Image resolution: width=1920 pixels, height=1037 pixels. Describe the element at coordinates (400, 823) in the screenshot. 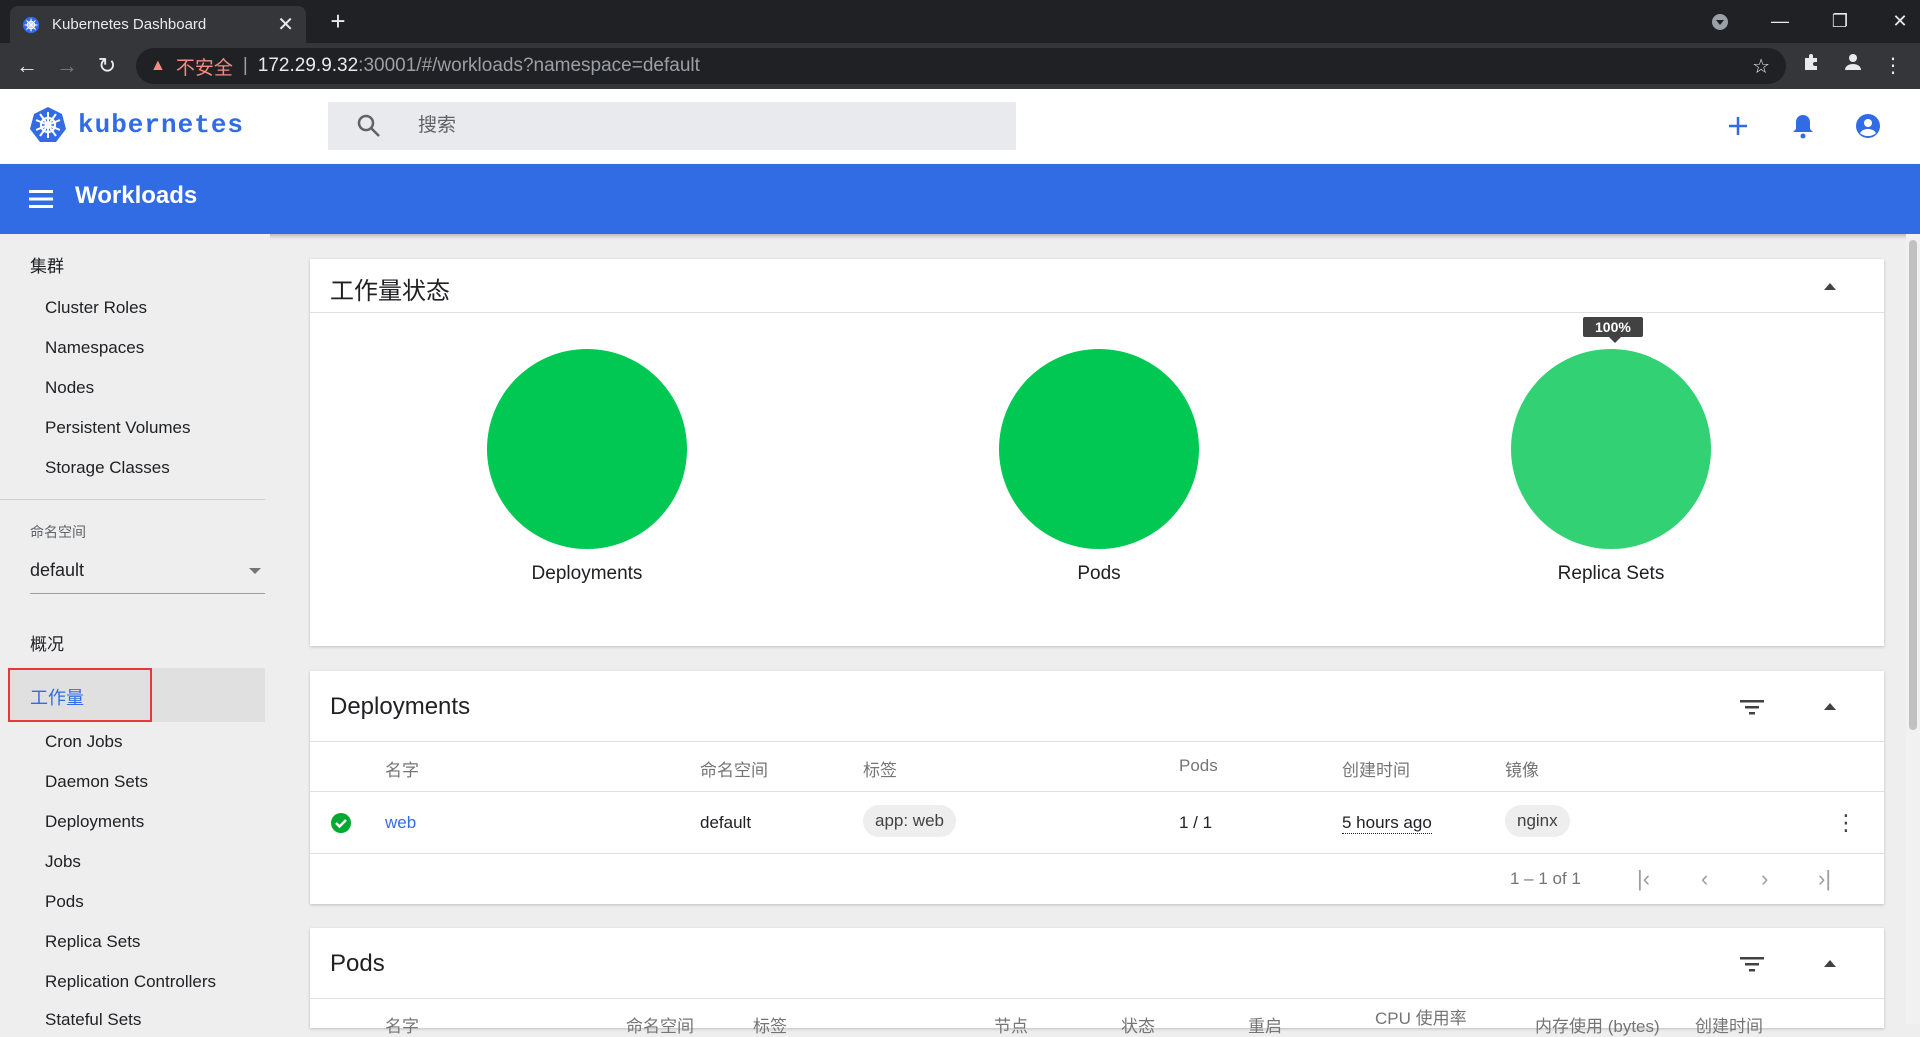

I see `deployment-name-link: web` at that location.